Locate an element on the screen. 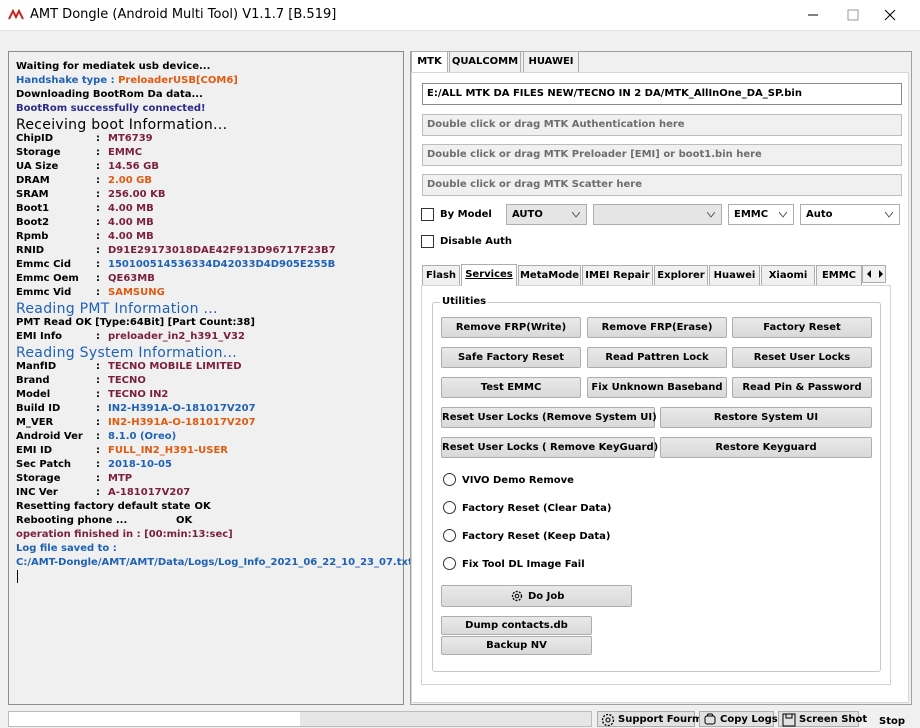 This screenshot has height=728, width=920. log-line: Resetting factory default state OK is located at coordinates (113, 506).